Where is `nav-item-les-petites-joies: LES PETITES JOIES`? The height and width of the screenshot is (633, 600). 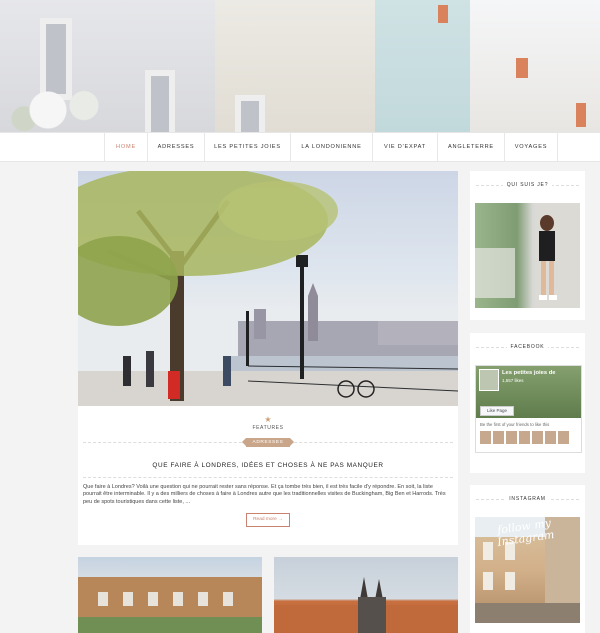 nav-item-les-petites-joies: LES PETITES JOIES is located at coordinates (248, 147).